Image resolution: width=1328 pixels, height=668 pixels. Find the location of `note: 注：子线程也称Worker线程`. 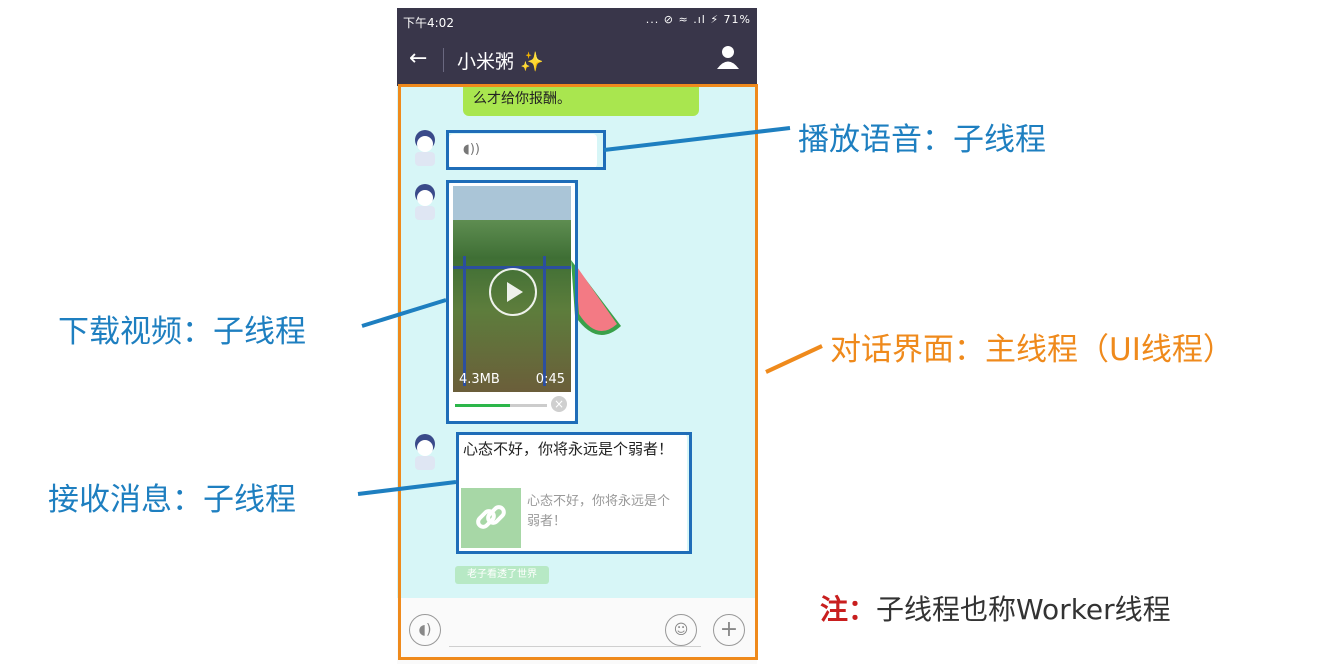

note: 注：子线程也称Worker线程 is located at coordinates (995, 608).